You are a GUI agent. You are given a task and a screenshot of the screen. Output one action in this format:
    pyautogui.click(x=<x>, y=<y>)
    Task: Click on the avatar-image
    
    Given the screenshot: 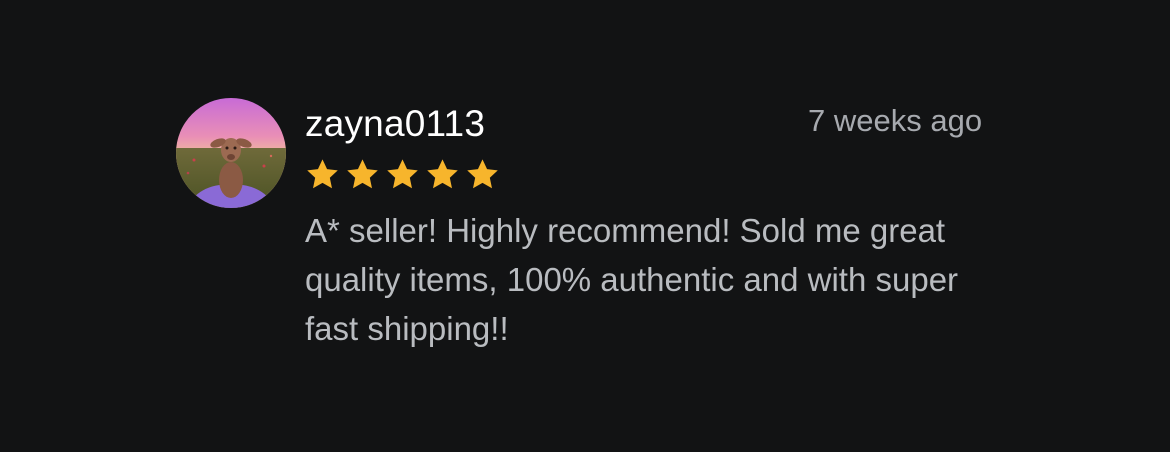 What is the action you would take?
    pyautogui.click(x=231, y=153)
    